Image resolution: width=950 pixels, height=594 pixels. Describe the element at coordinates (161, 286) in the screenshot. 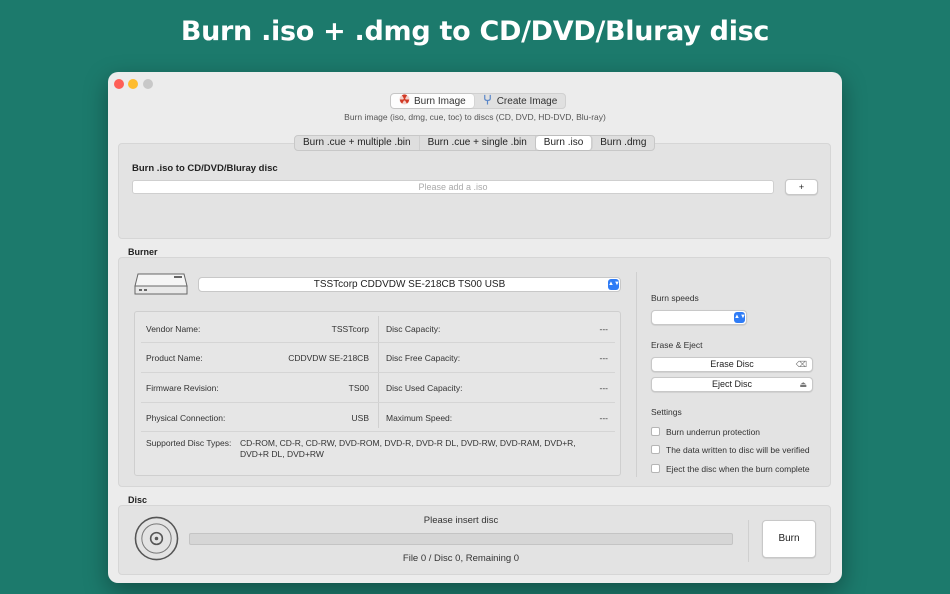

I see `optical-drive-icon` at that location.